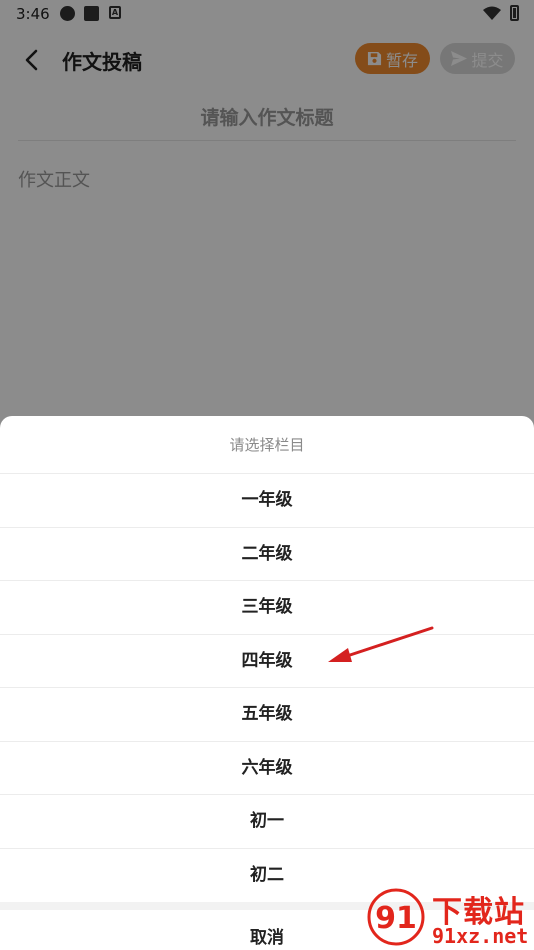  I want to click on watermark-logo-icon: 91, so click(396, 917).